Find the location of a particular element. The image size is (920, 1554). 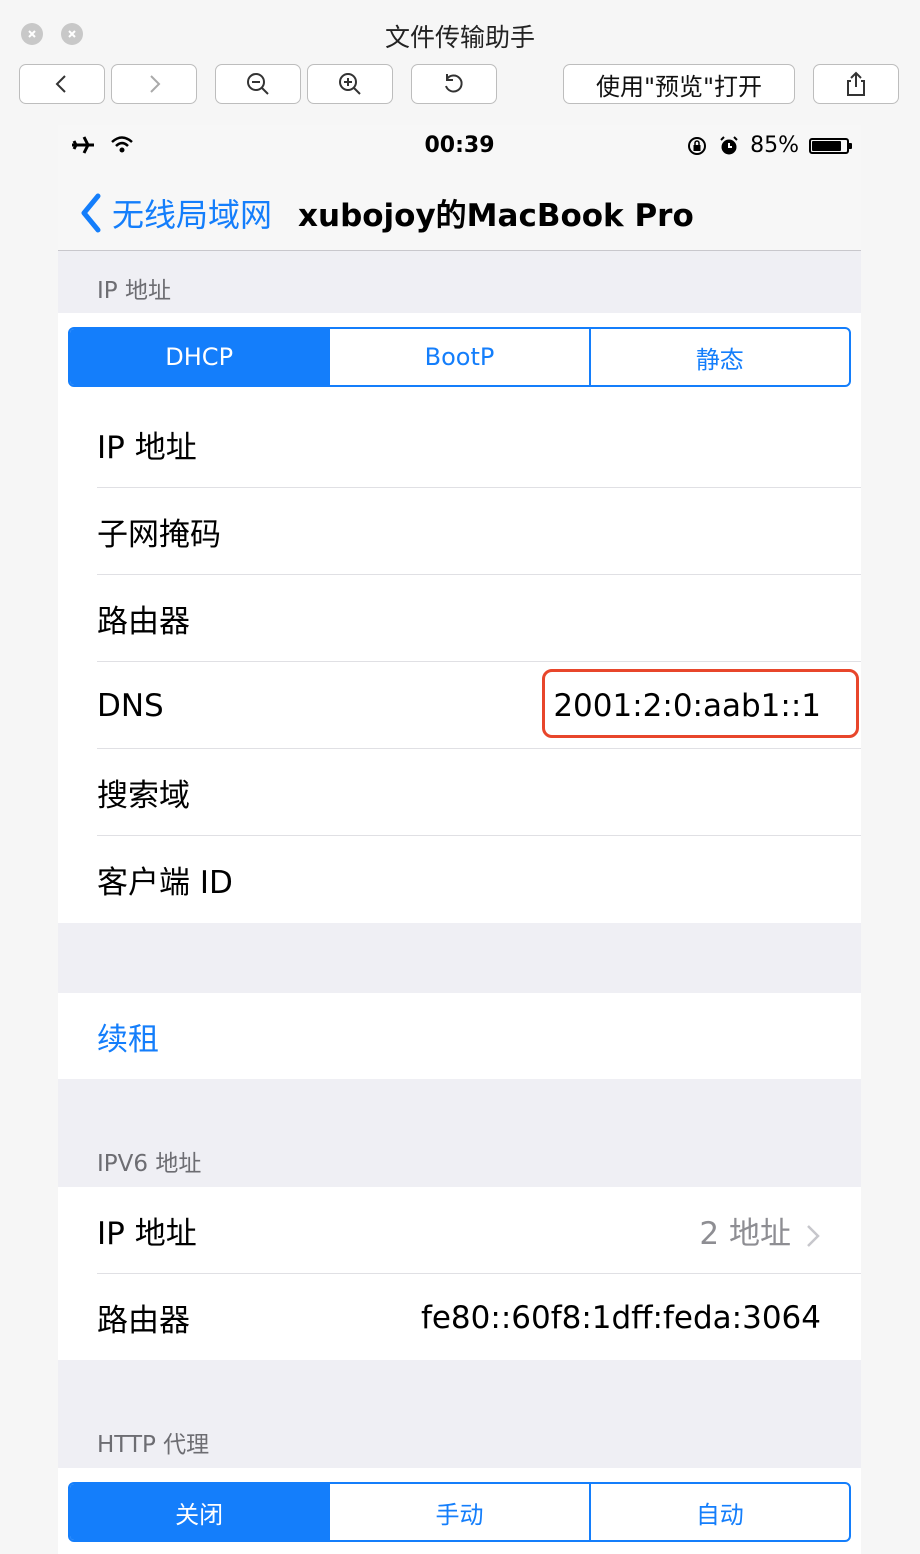

zoom-out-icon is located at coordinates (258, 84).